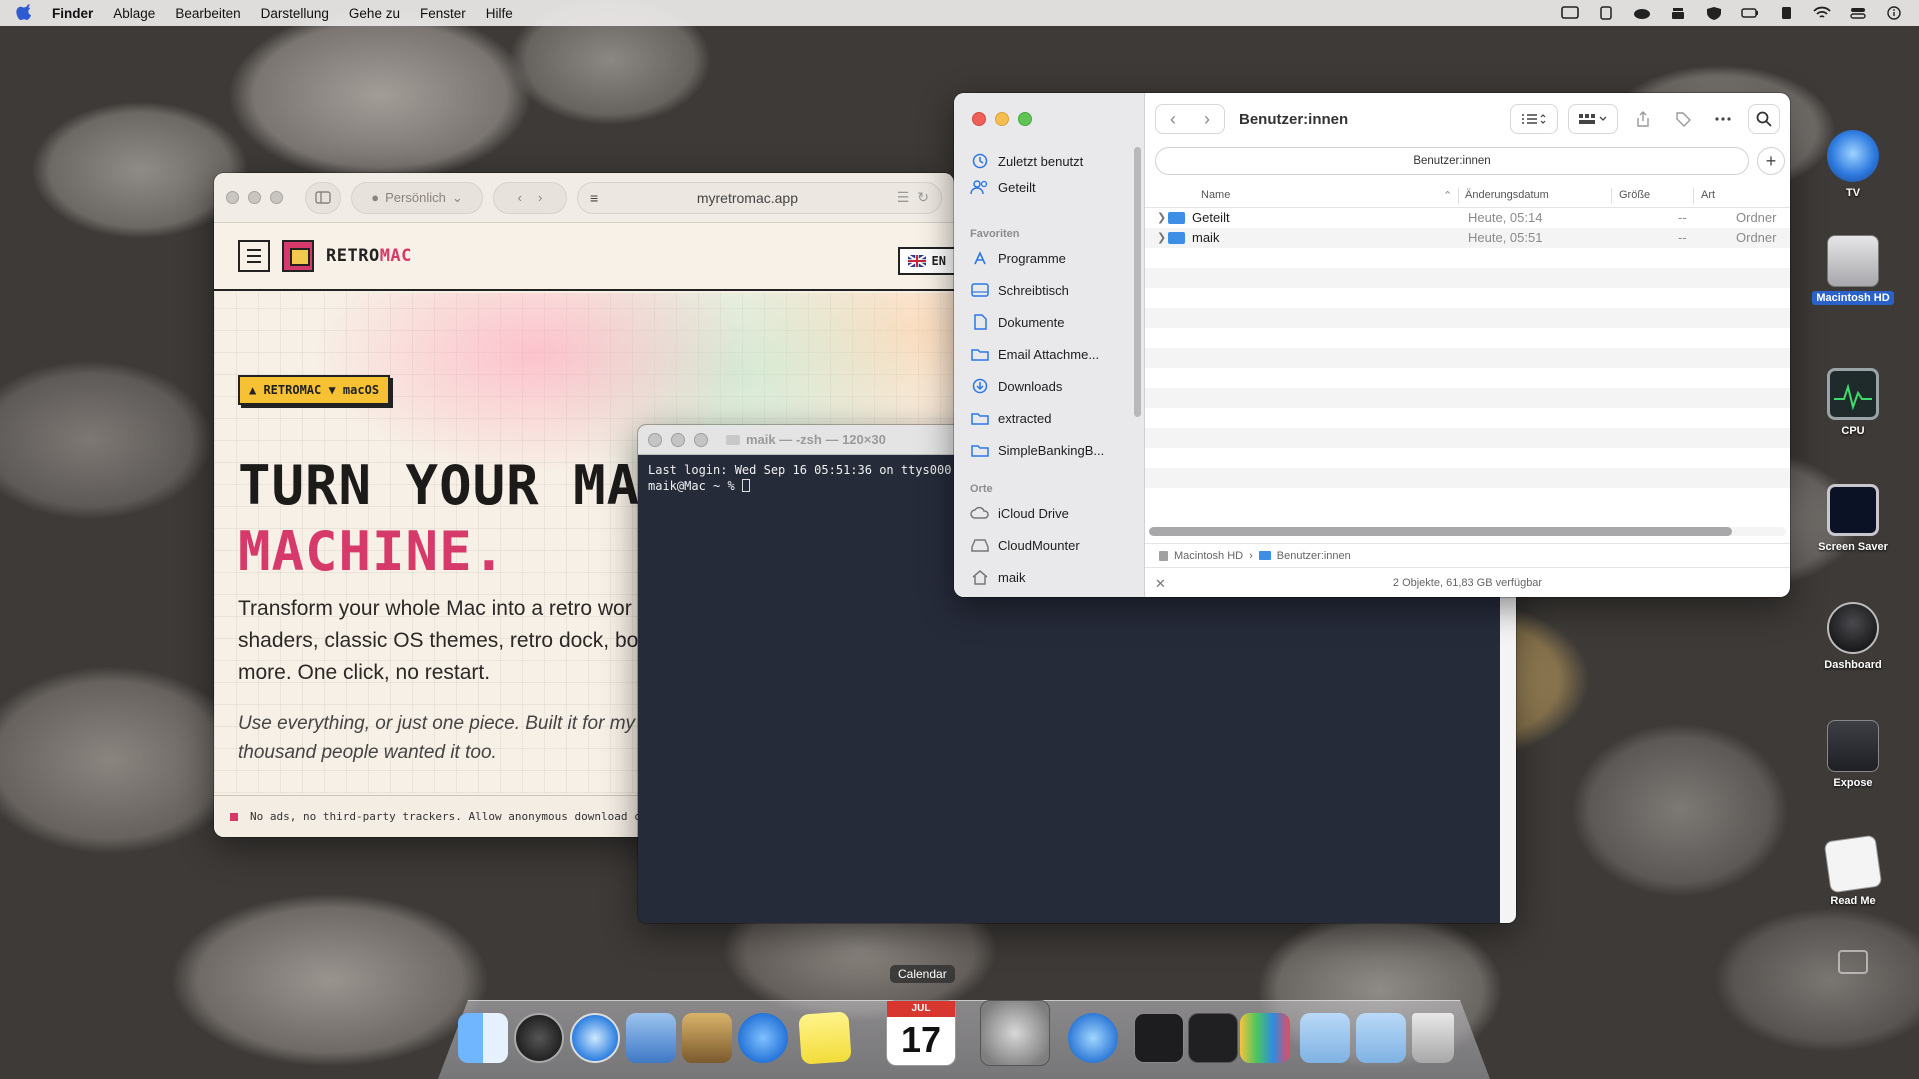 The height and width of the screenshot is (1079, 1919). Describe the element at coordinates (1853, 165) in the screenshot. I see `desktop-icon-tv: TV` at that location.